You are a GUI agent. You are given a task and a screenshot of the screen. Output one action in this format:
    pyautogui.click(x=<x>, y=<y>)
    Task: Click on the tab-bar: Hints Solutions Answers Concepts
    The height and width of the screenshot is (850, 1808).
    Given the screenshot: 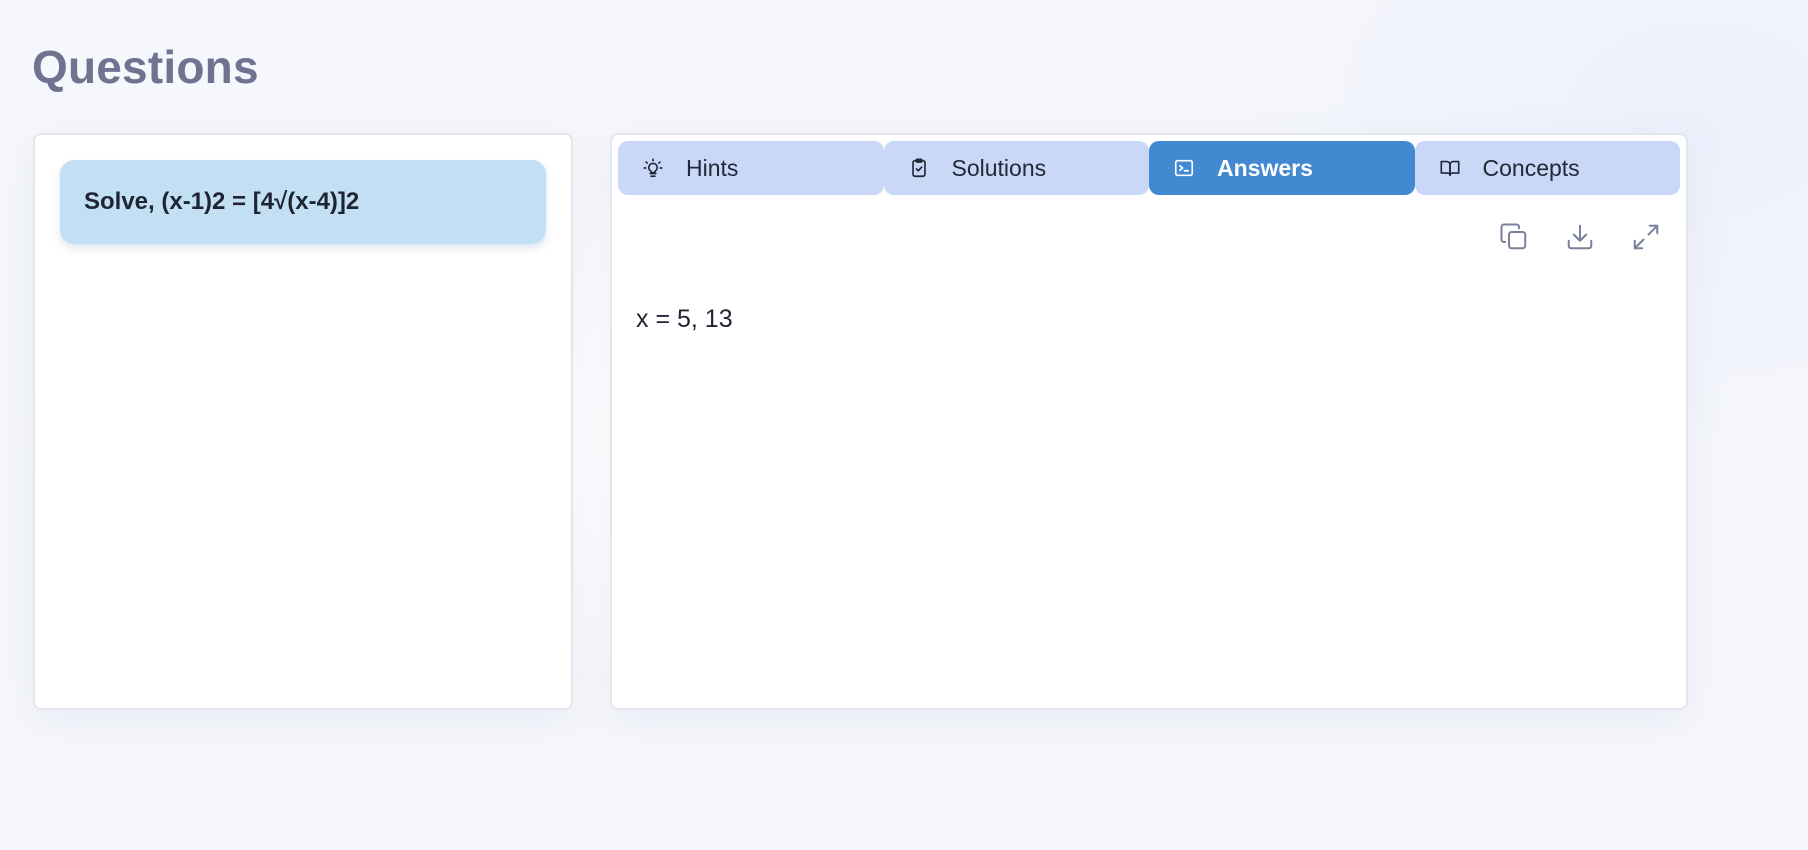 What is the action you would take?
    pyautogui.click(x=1149, y=168)
    